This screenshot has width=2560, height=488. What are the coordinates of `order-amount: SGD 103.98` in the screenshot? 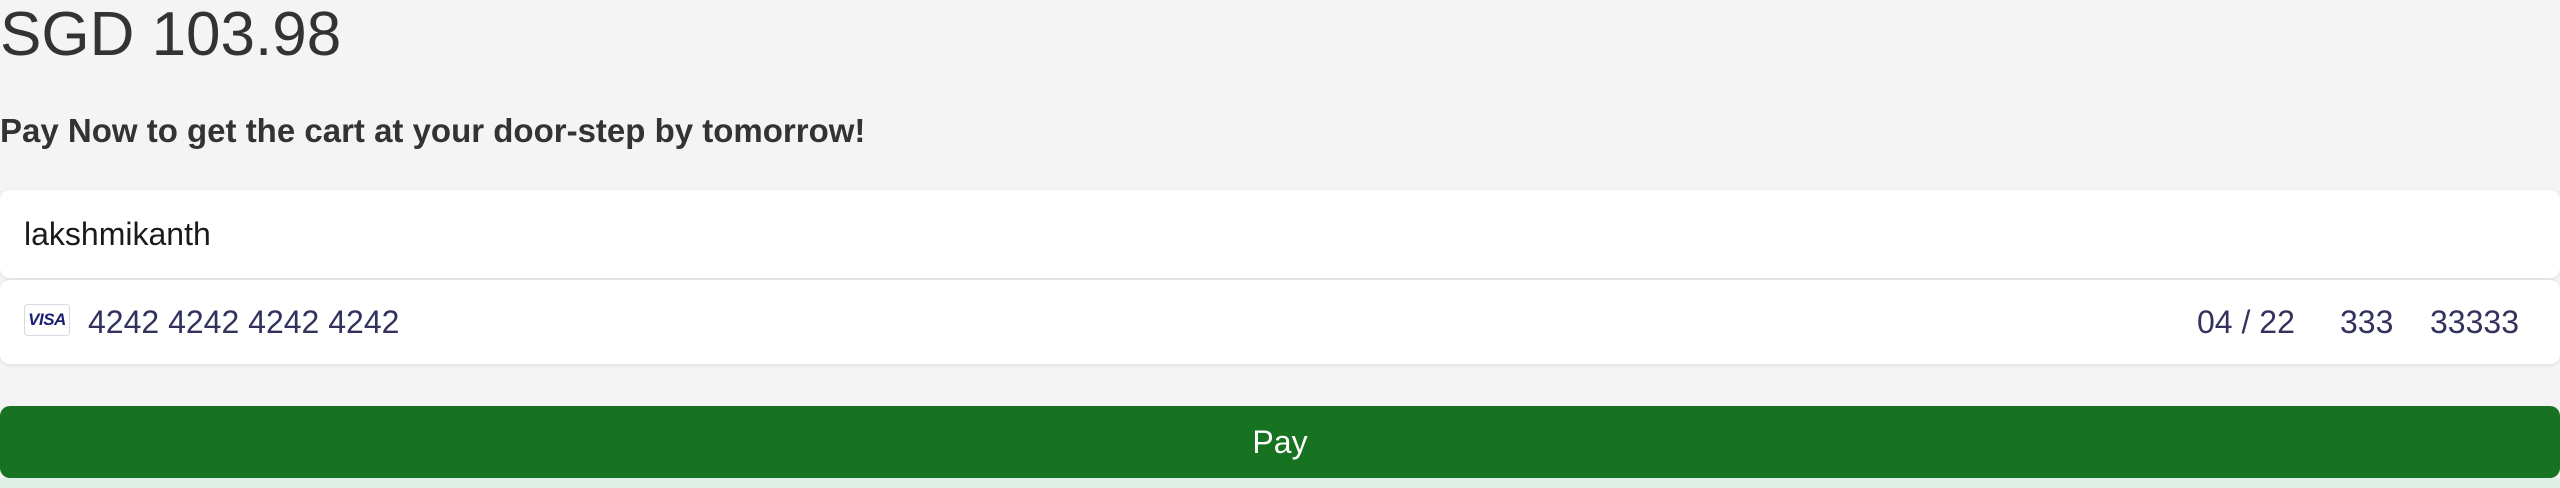 It's located at (171, 34).